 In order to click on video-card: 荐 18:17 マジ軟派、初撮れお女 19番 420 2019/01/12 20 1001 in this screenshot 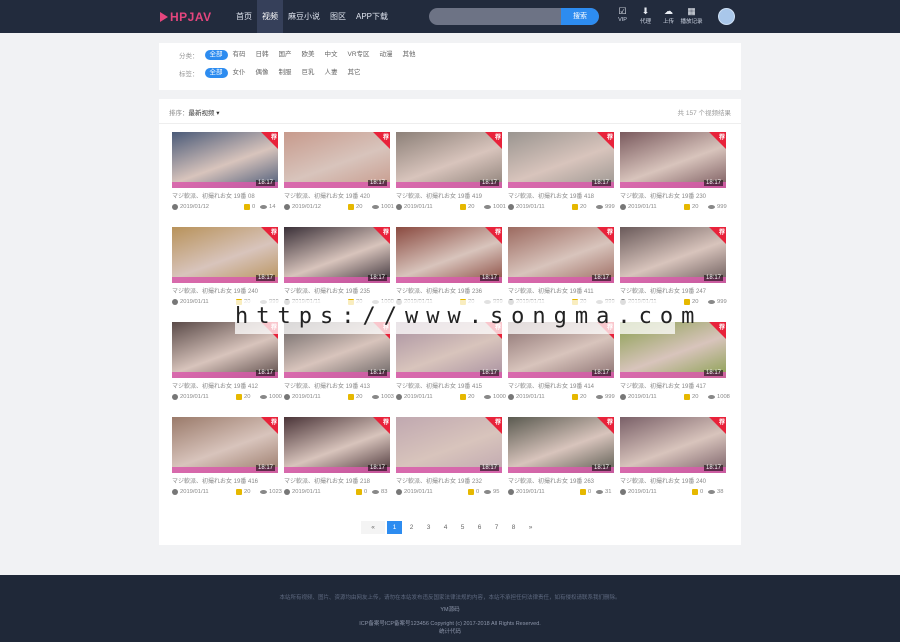, I will do `click(339, 174)`.